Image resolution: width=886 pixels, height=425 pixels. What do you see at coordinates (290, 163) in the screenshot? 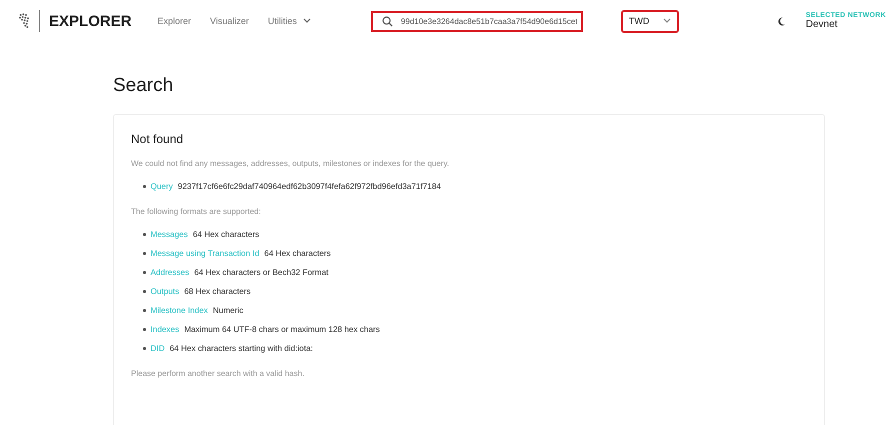
I see `not-found-message: We could not find any messages, addresses, outputs, milestones or indexes for the query.` at bounding box center [290, 163].